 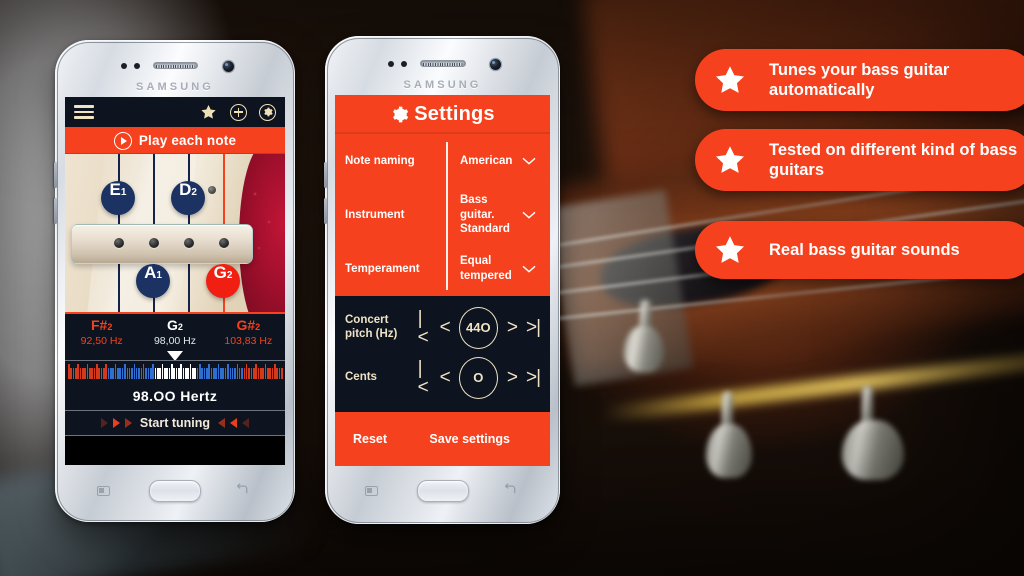 I want to click on settings-label: Instrument, so click(x=375, y=214).